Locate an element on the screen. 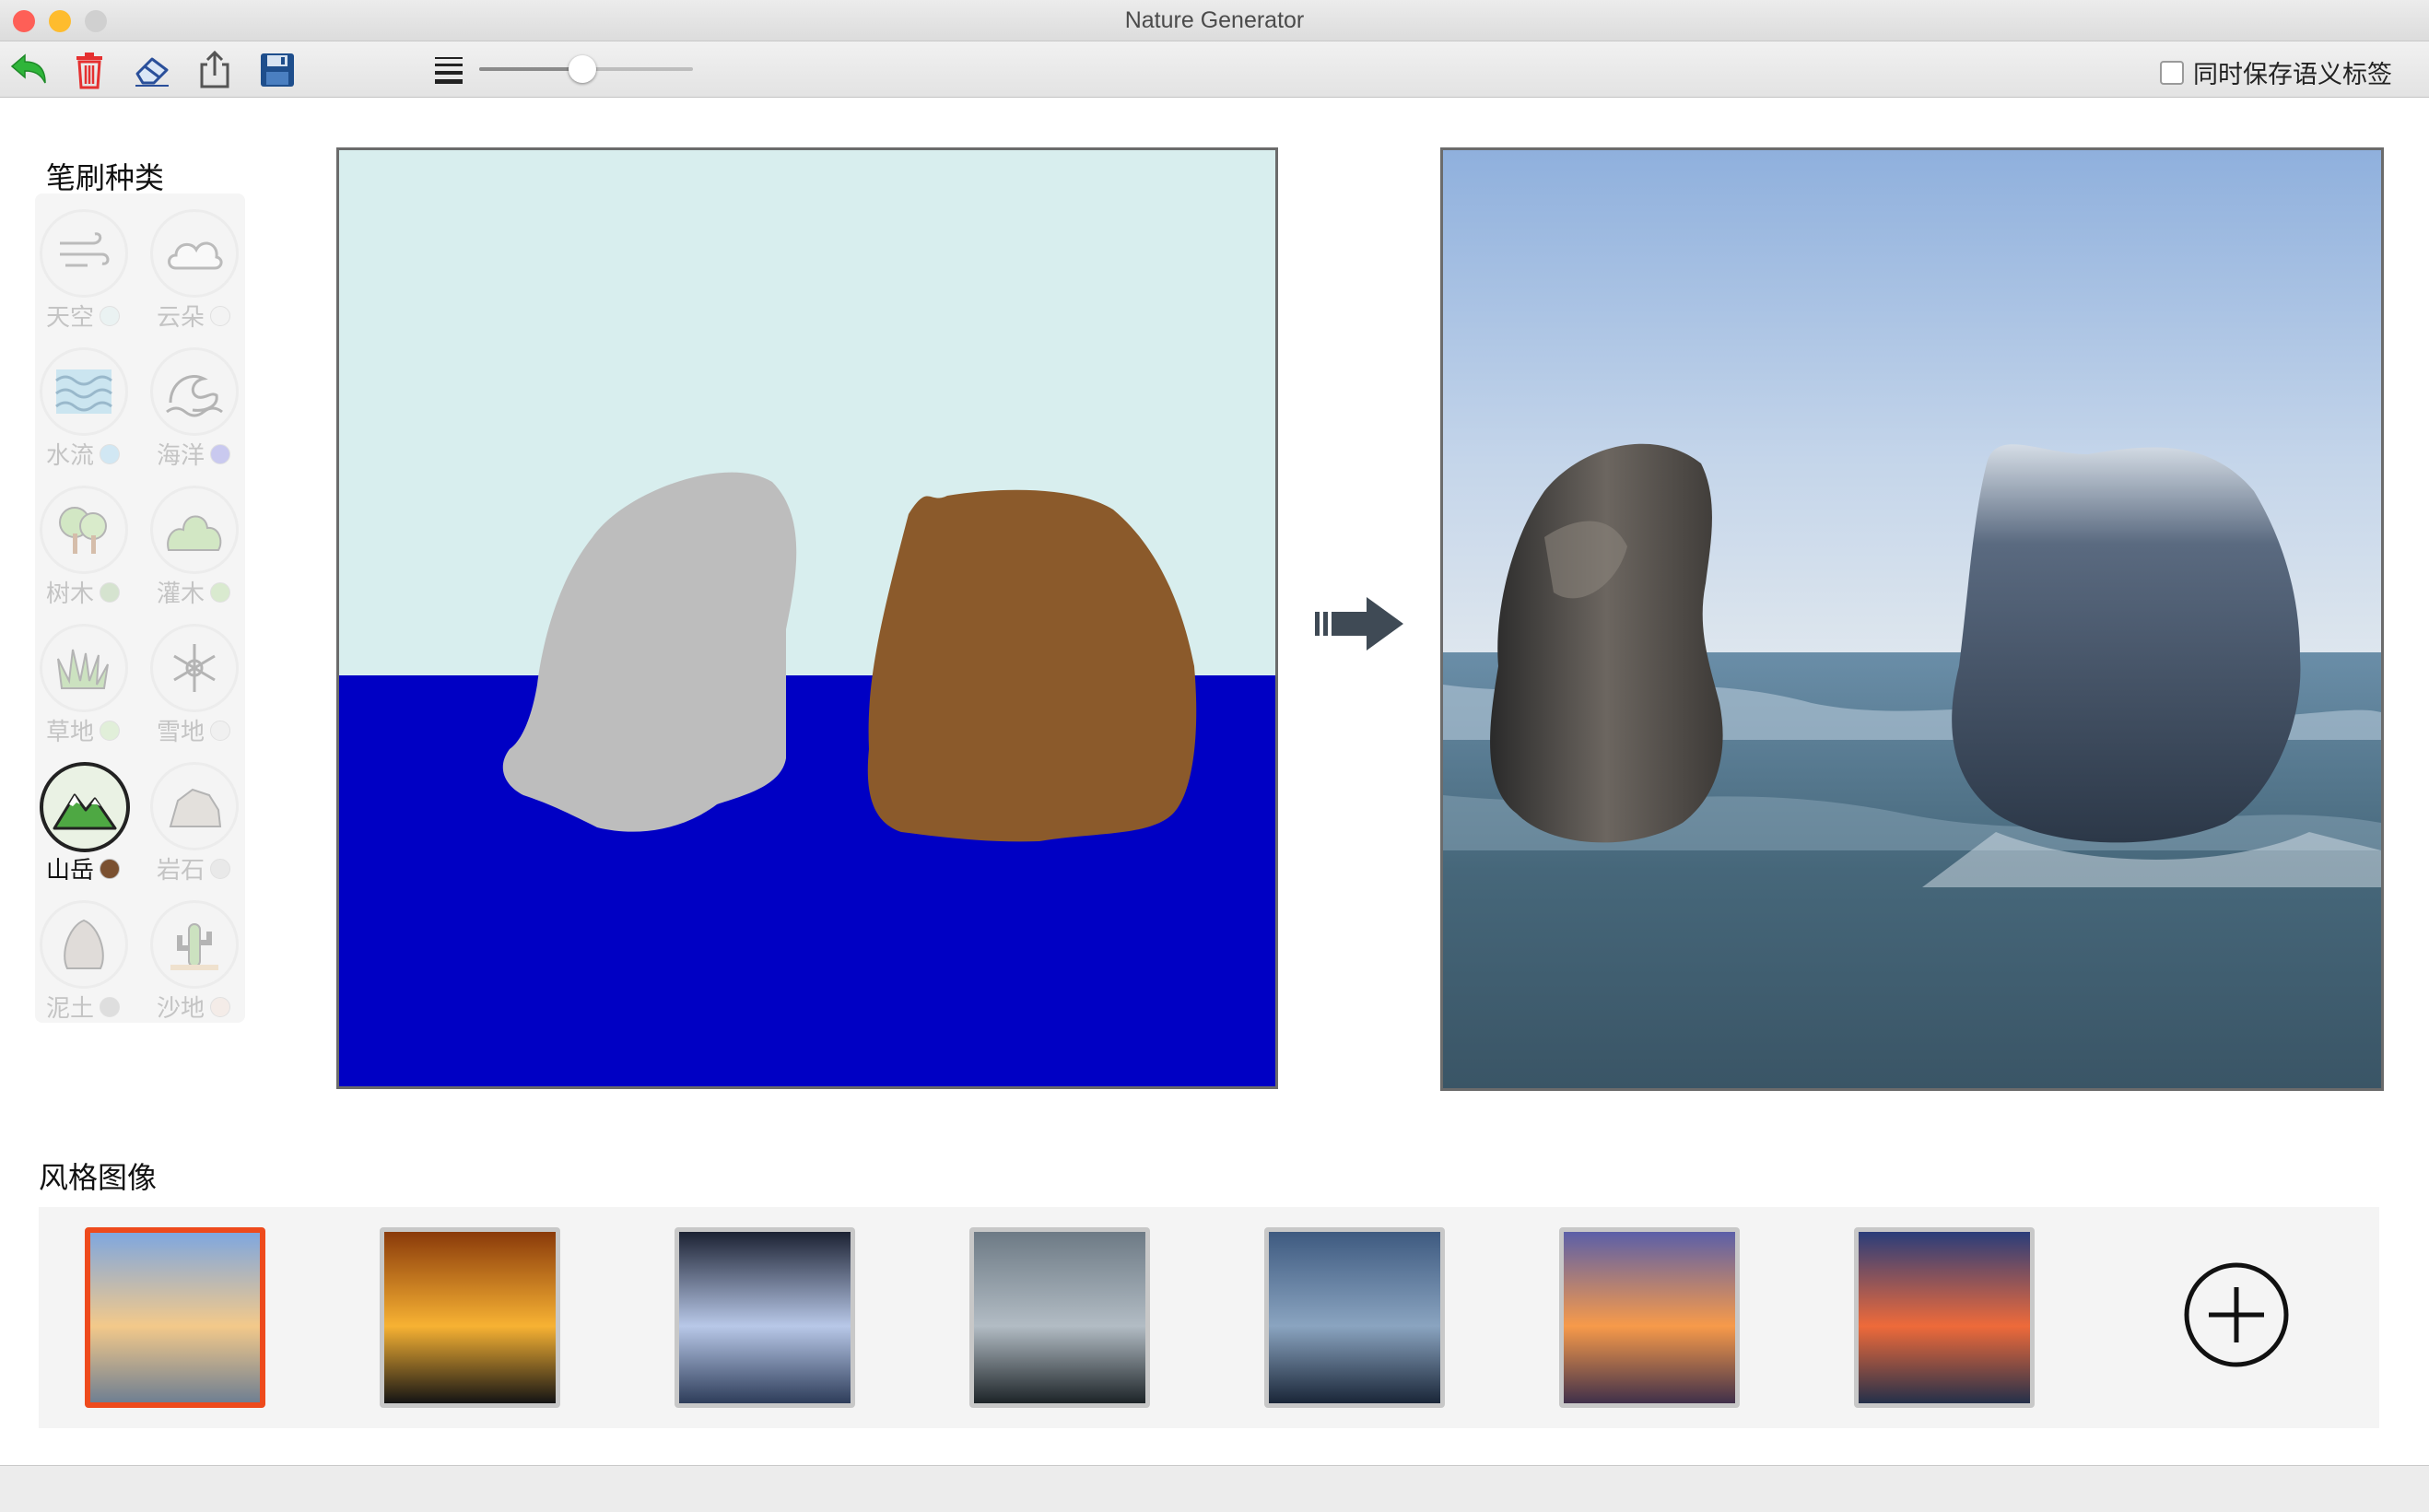 This screenshot has height=1512, width=2429. brush-mountain: 山岳 is located at coordinates (87, 823).